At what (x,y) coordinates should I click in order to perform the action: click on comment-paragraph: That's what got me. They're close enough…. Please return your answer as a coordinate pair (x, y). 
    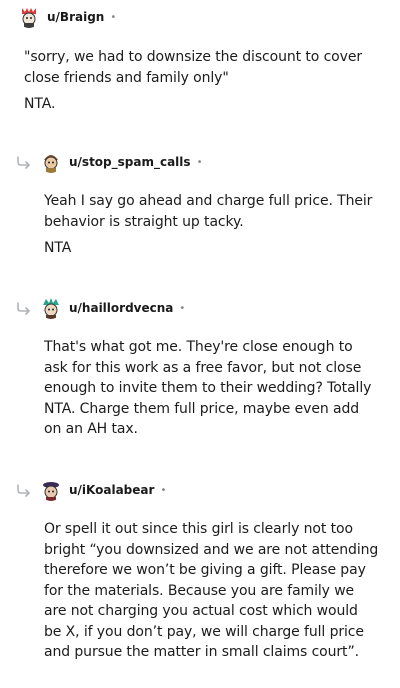
    Looking at the image, I should click on (208, 388).